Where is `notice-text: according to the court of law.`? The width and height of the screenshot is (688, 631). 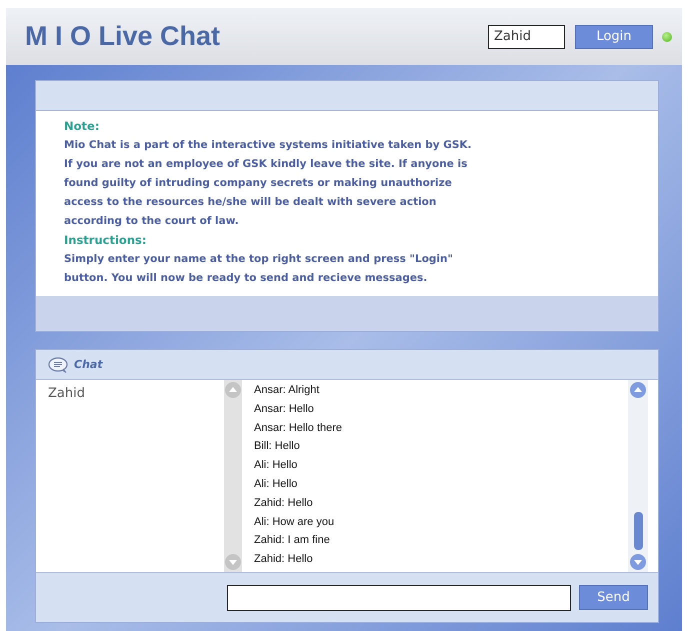
notice-text: according to the court of law. is located at coordinates (152, 221).